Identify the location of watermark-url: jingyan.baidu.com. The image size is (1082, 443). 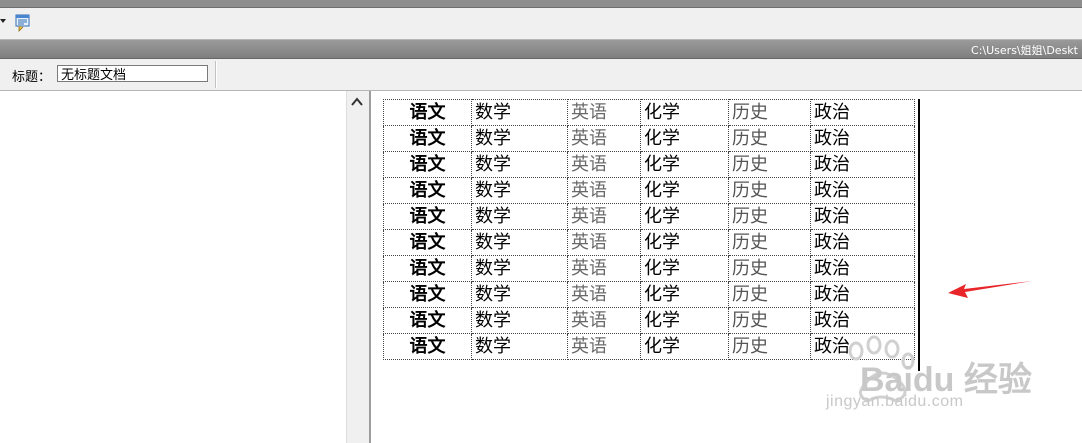
(895, 401).